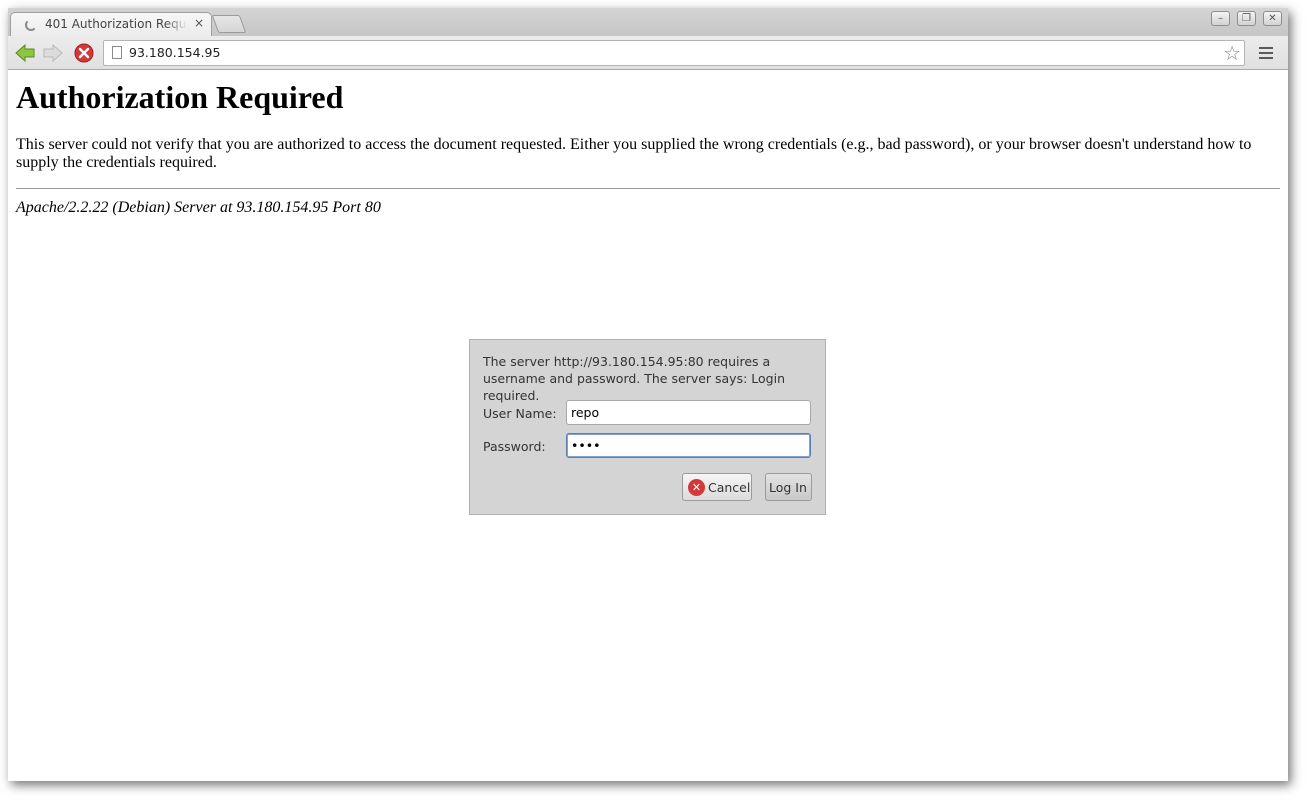  What do you see at coordinates (117, 52) in the screenshot?
I see `page-icon` at bounding box center [117, 52].